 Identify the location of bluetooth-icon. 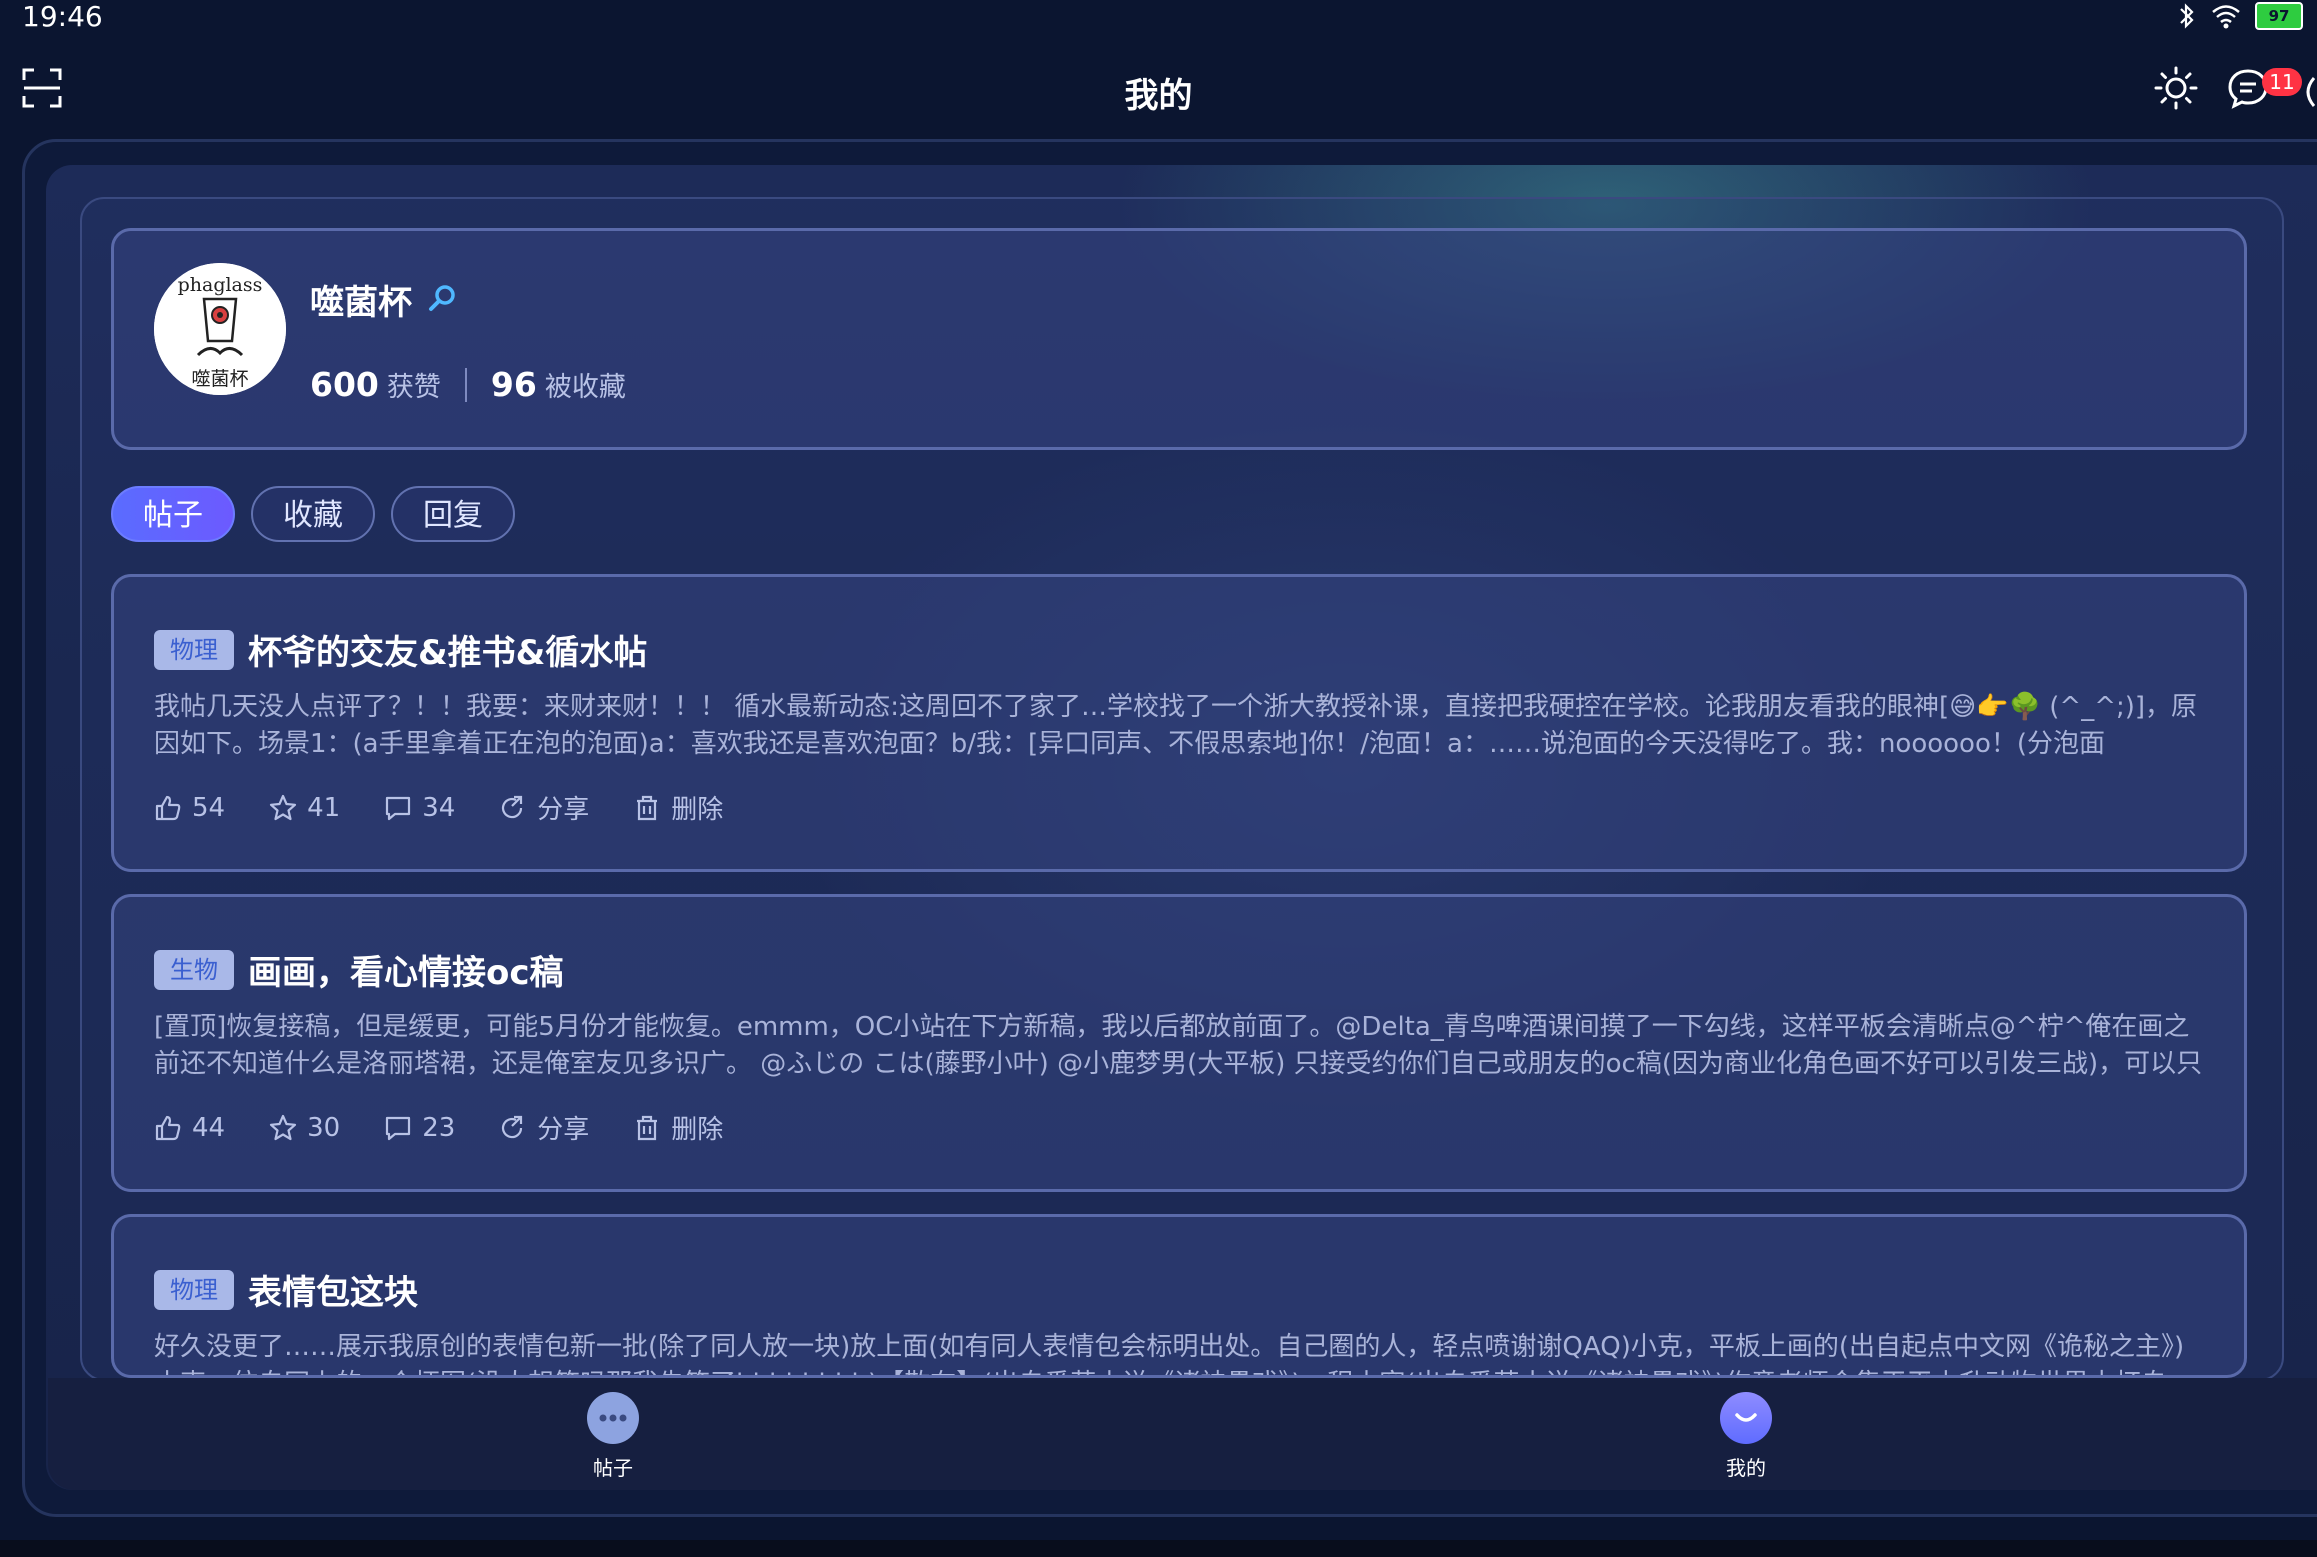
(2187, 16).